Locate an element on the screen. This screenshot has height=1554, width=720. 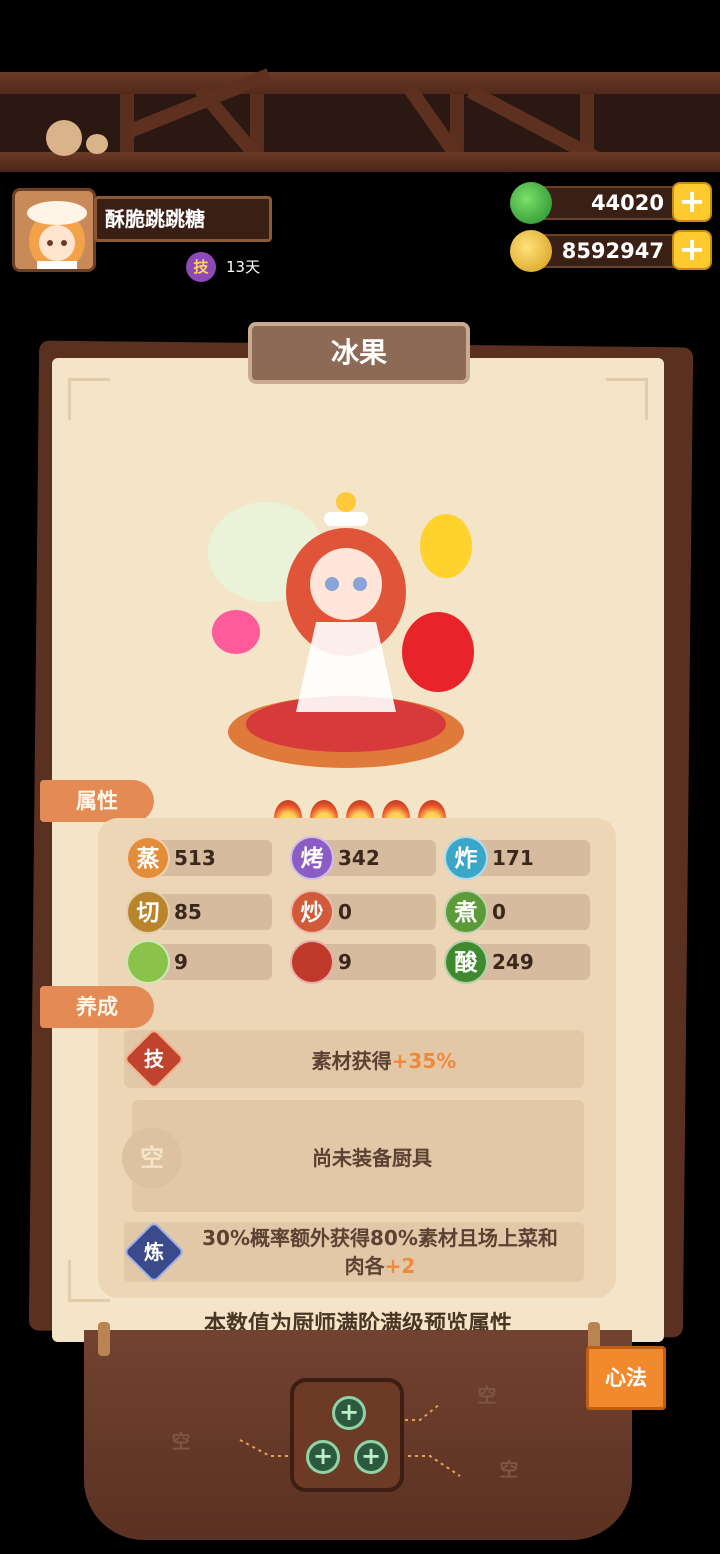
skill-badge: 技 is located at coordinates (154, 1059).